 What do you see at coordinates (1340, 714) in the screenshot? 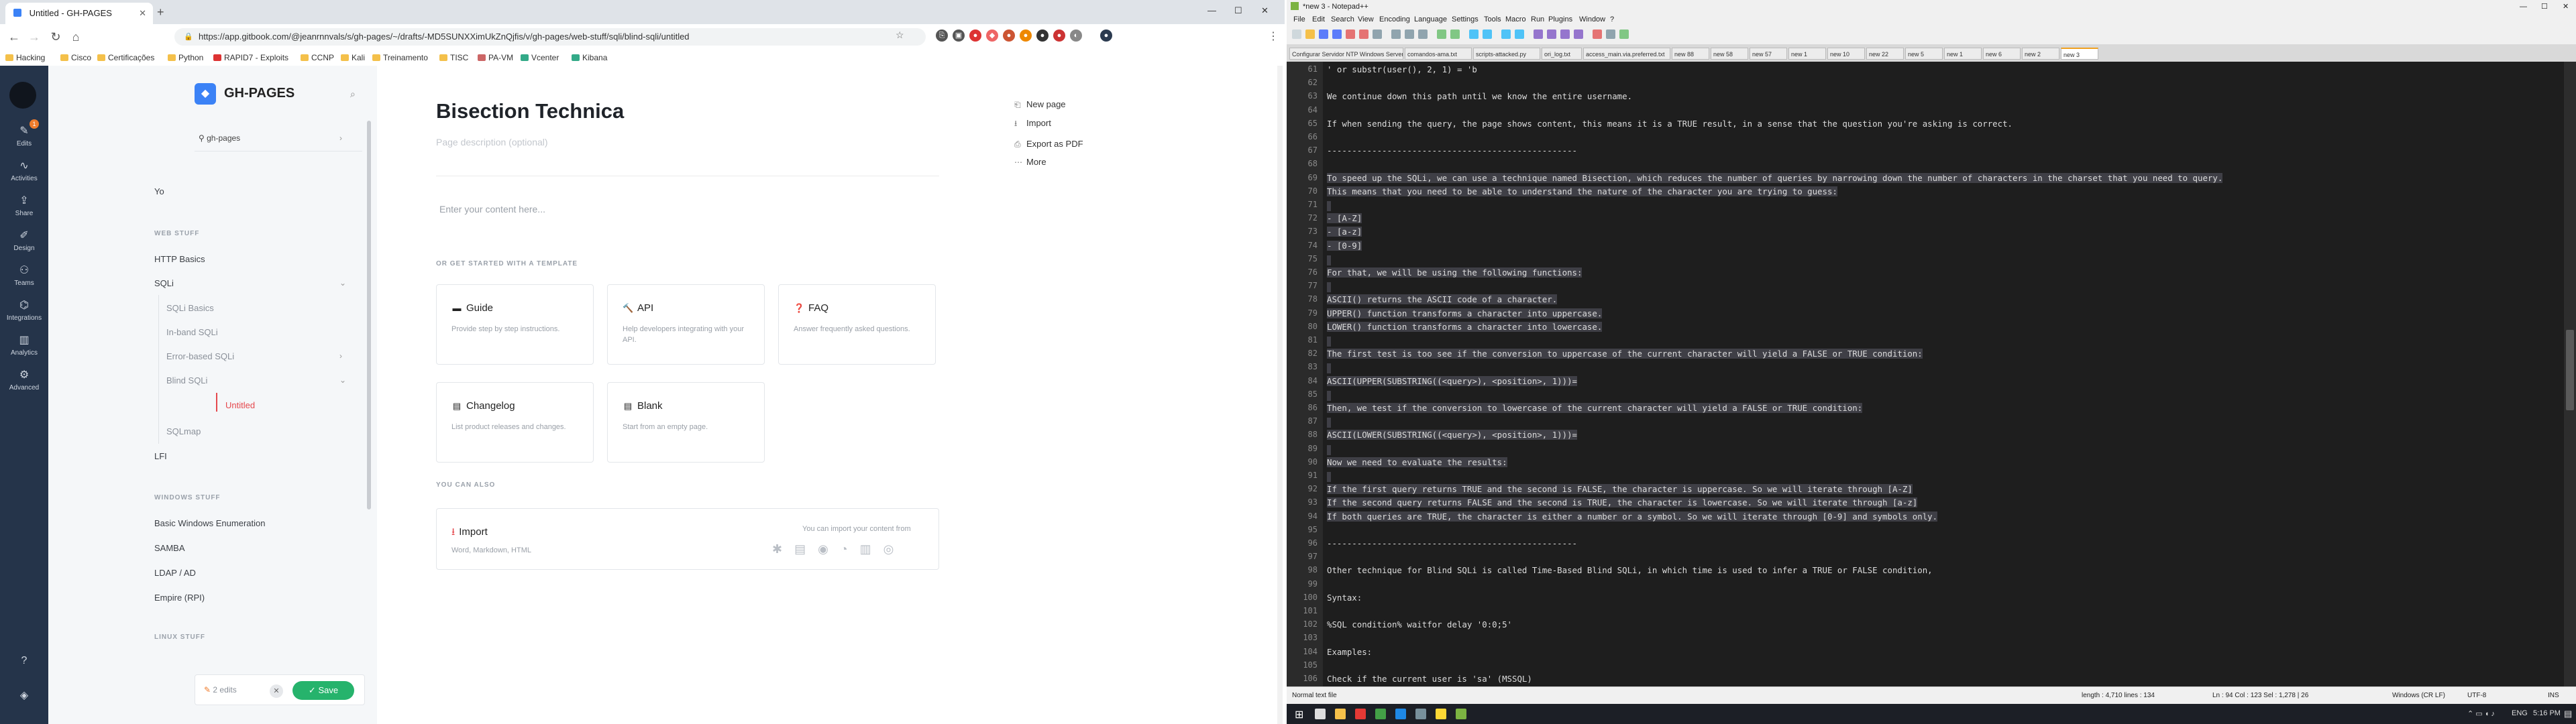
I see `explorer-icon` at bounding box center [1340, 714].